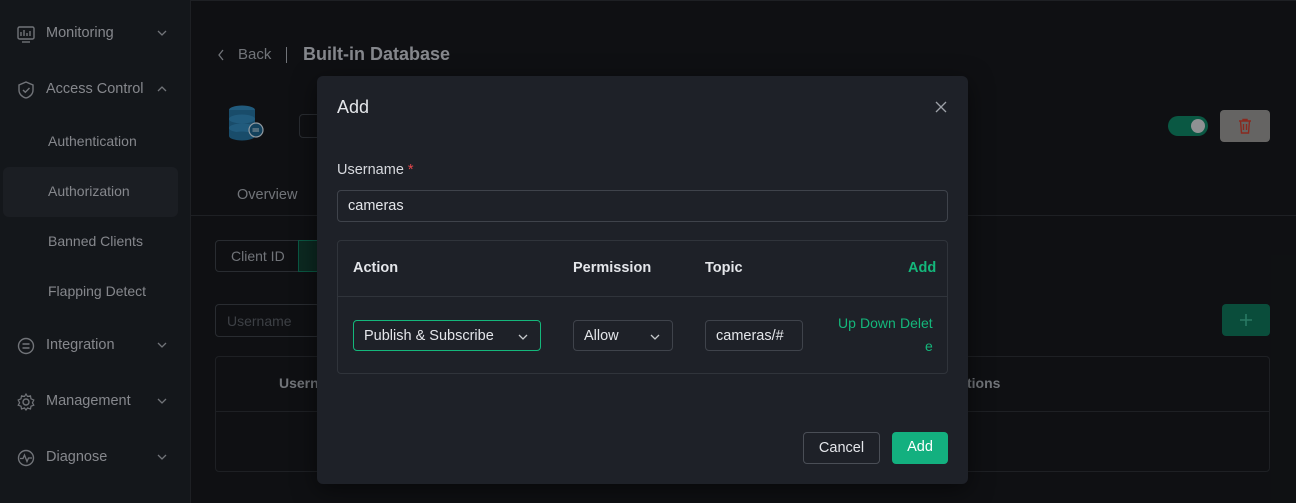 This screenshot has width=1296, height=503. Describe the element at coordinates (601, 336) in the screenshot. I see `permission-select-value: Allow` at that location.